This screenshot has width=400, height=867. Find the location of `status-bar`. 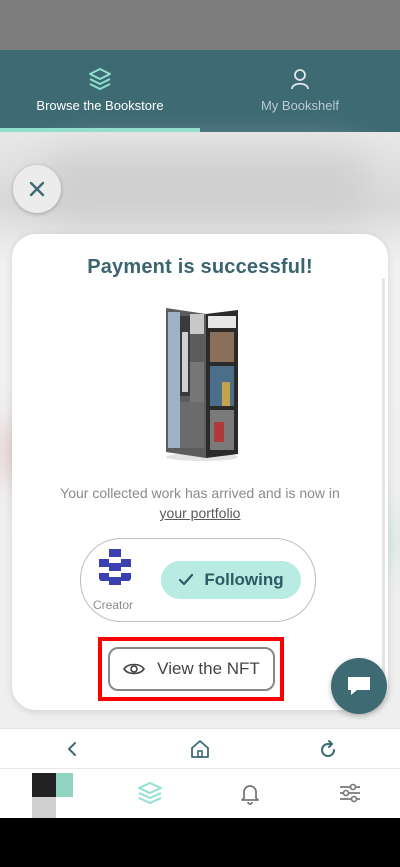

status-bar is located at coordinates (200, 25).